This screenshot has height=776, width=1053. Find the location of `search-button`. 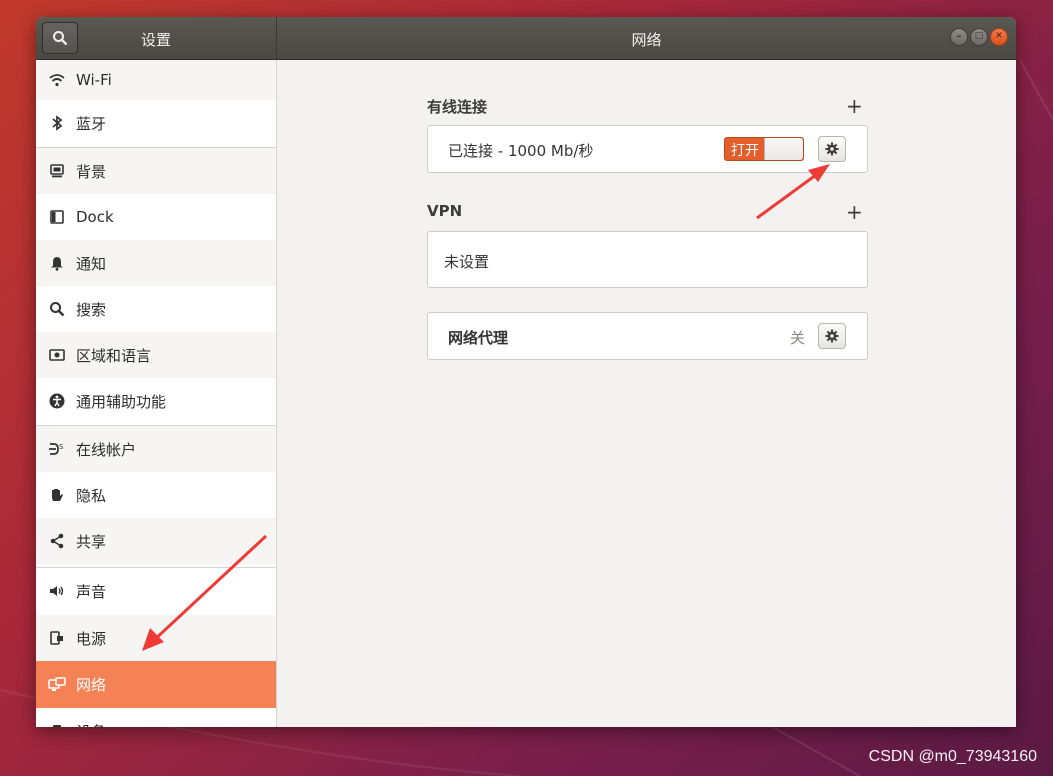

search-button is located at coordinates (60, 38).